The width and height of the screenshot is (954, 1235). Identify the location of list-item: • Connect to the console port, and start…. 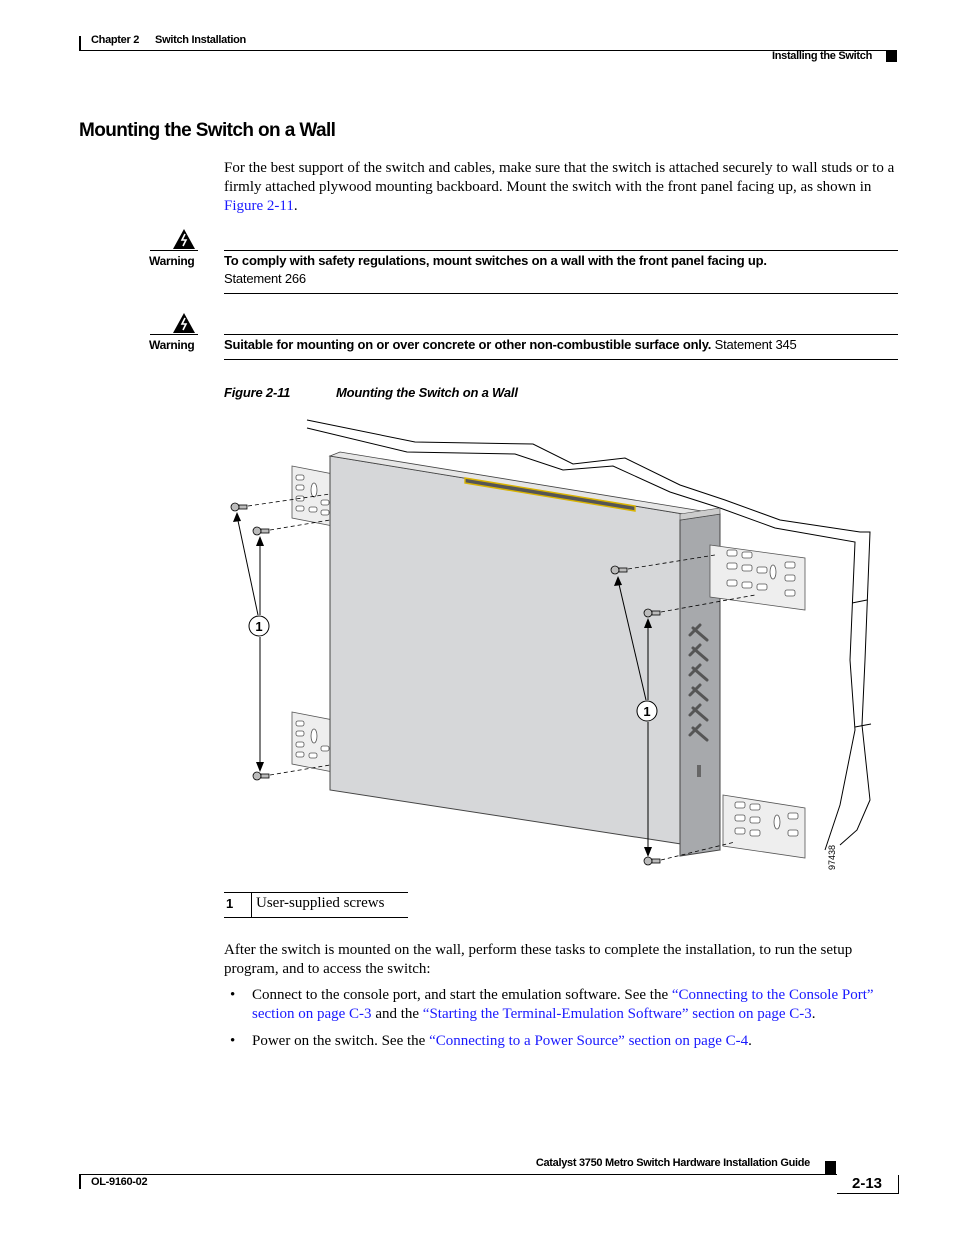
(562, 1005).